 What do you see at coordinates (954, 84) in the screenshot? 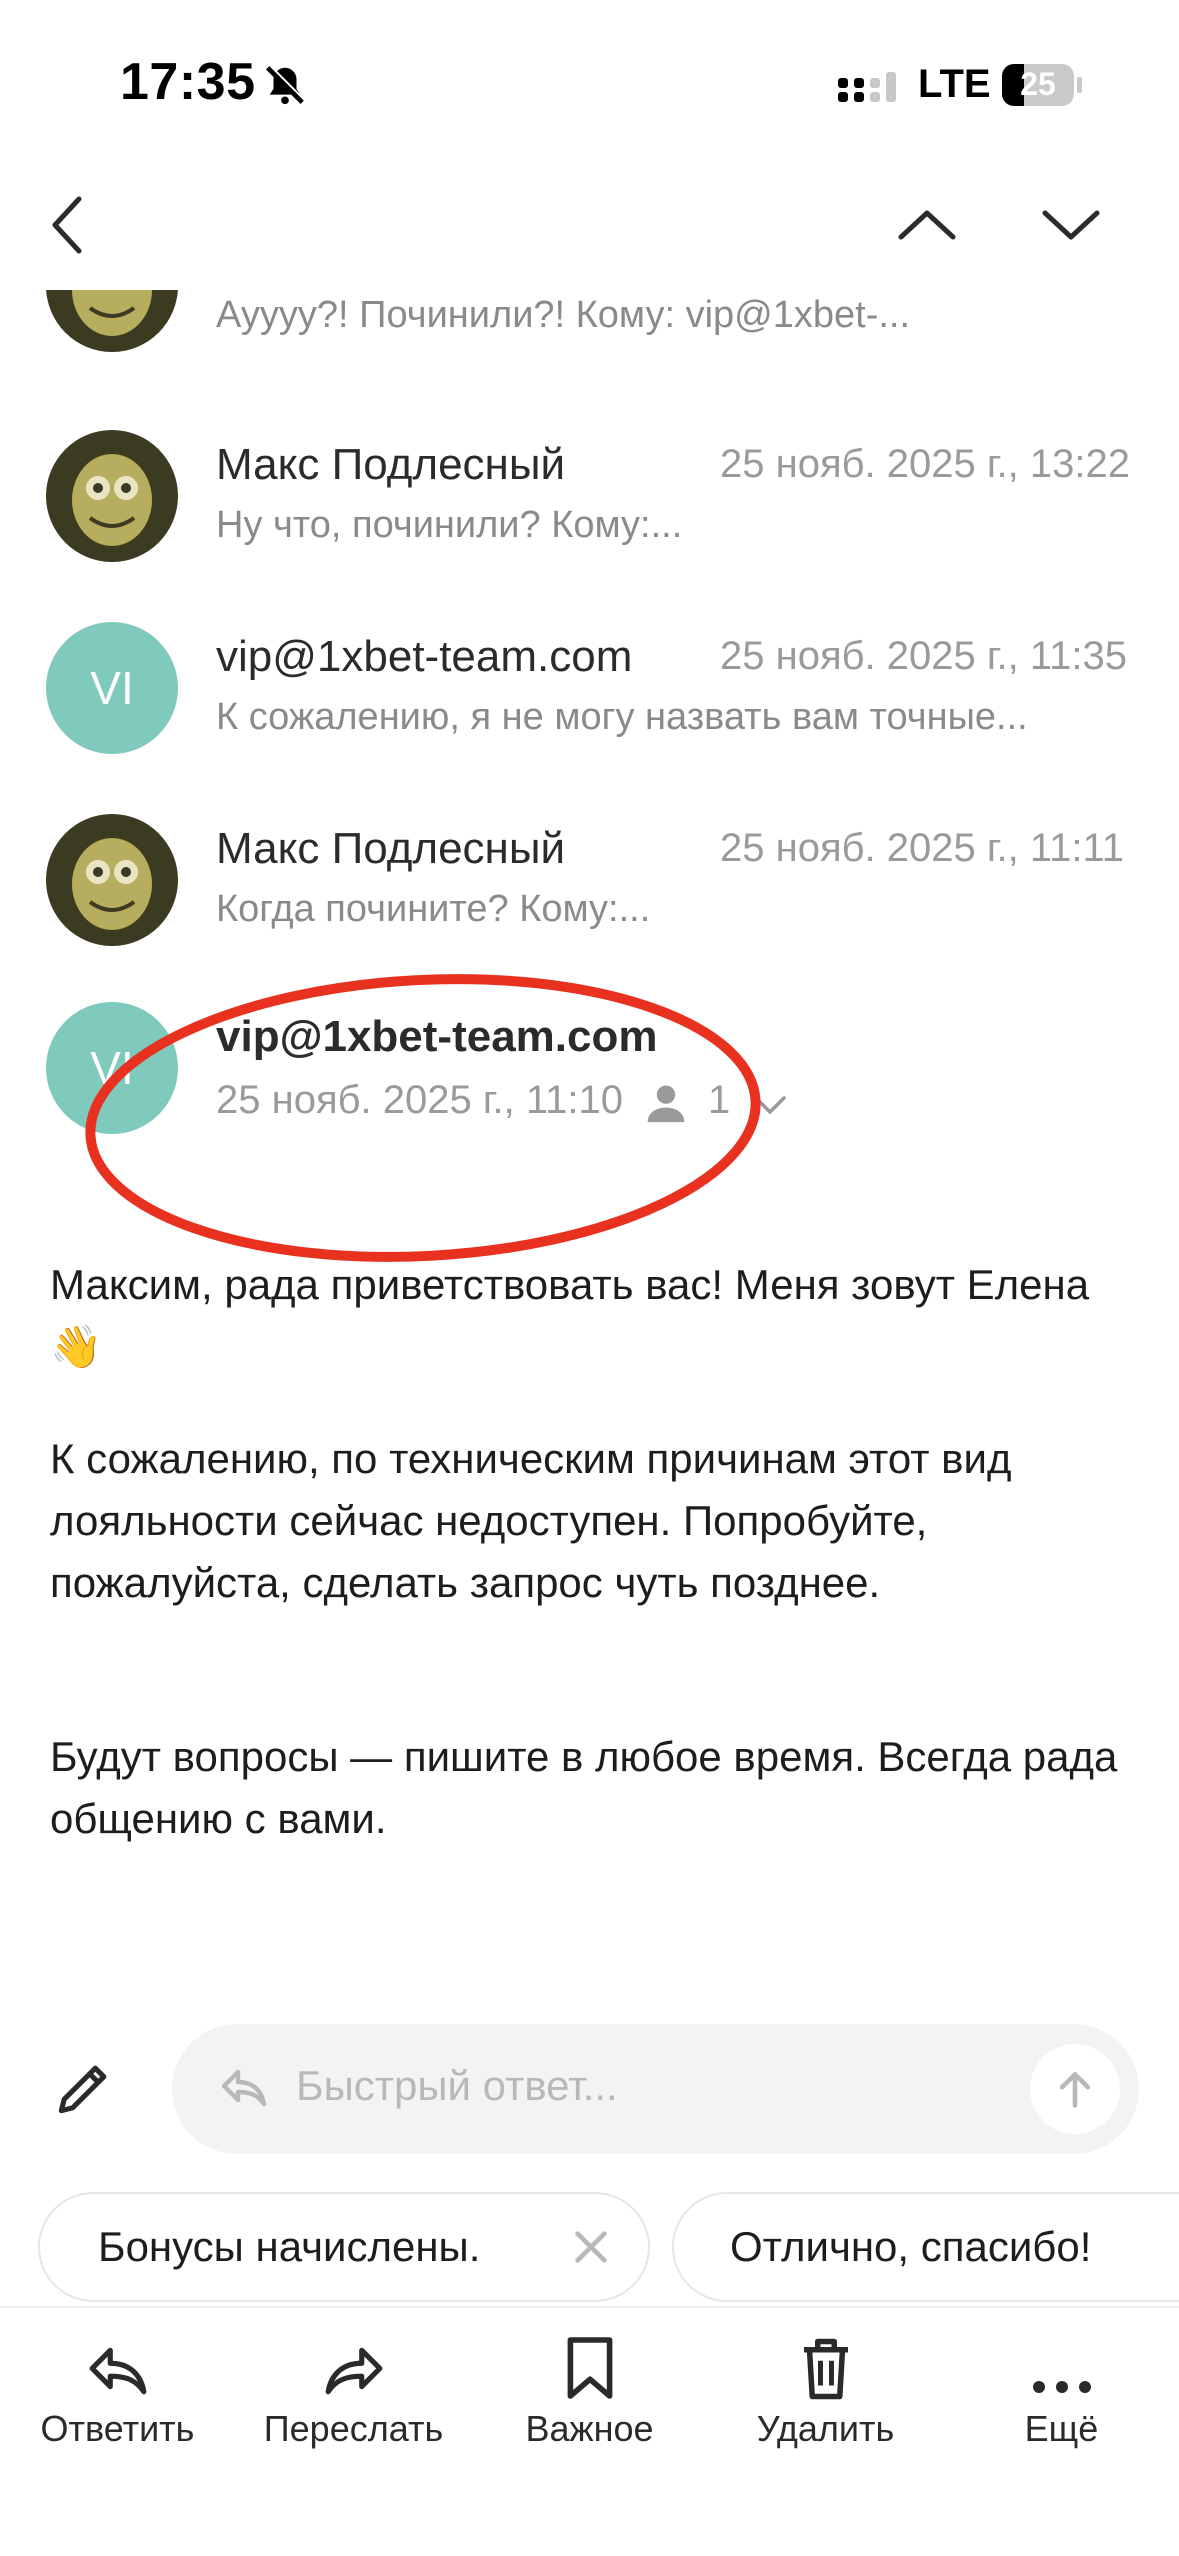
I see `network-type: LTE` at bounding box center [954, 84].